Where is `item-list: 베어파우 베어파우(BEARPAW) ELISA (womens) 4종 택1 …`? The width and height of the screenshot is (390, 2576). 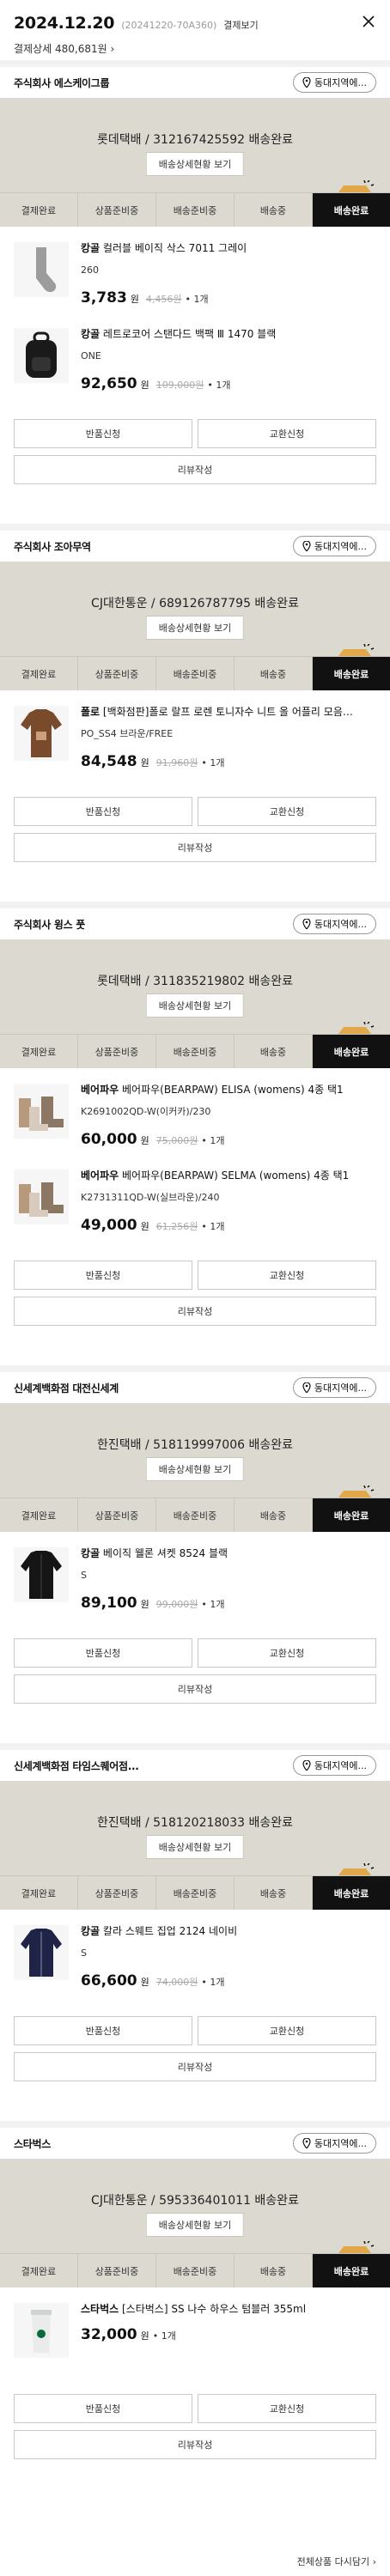
item-list: 베어파우 베어파우(BEARPAW) ELISA (womens) 4종 택1 … is located at coordinates (195, 1159).